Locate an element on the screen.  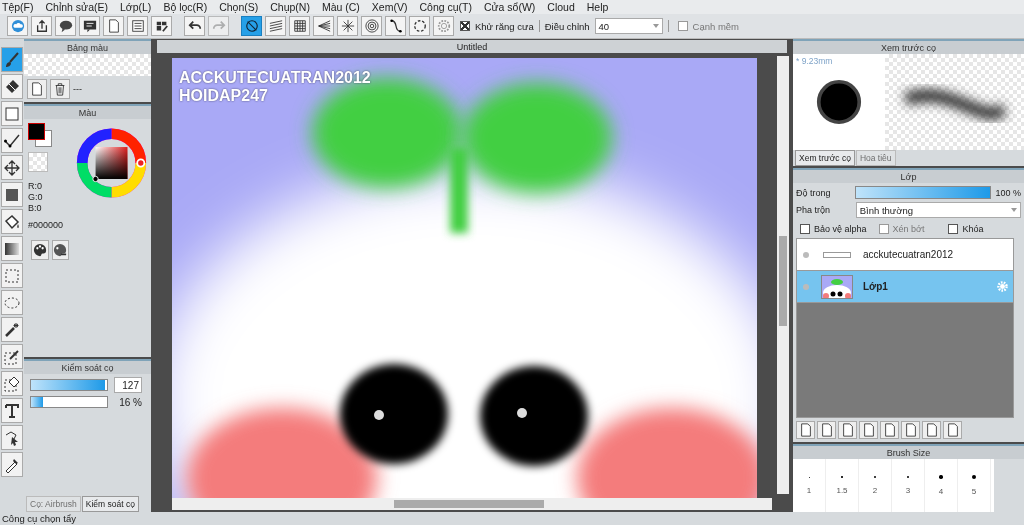
marquee-icon is located at coordinates (12, 275).